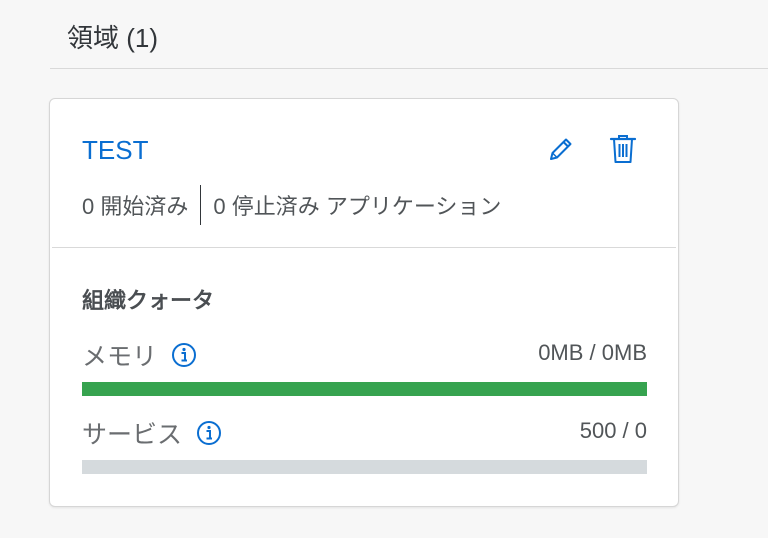 This screenshot has width=768, height=538. I want to click on service-quota-row: サービス 500 / 0, so click(364, 432).